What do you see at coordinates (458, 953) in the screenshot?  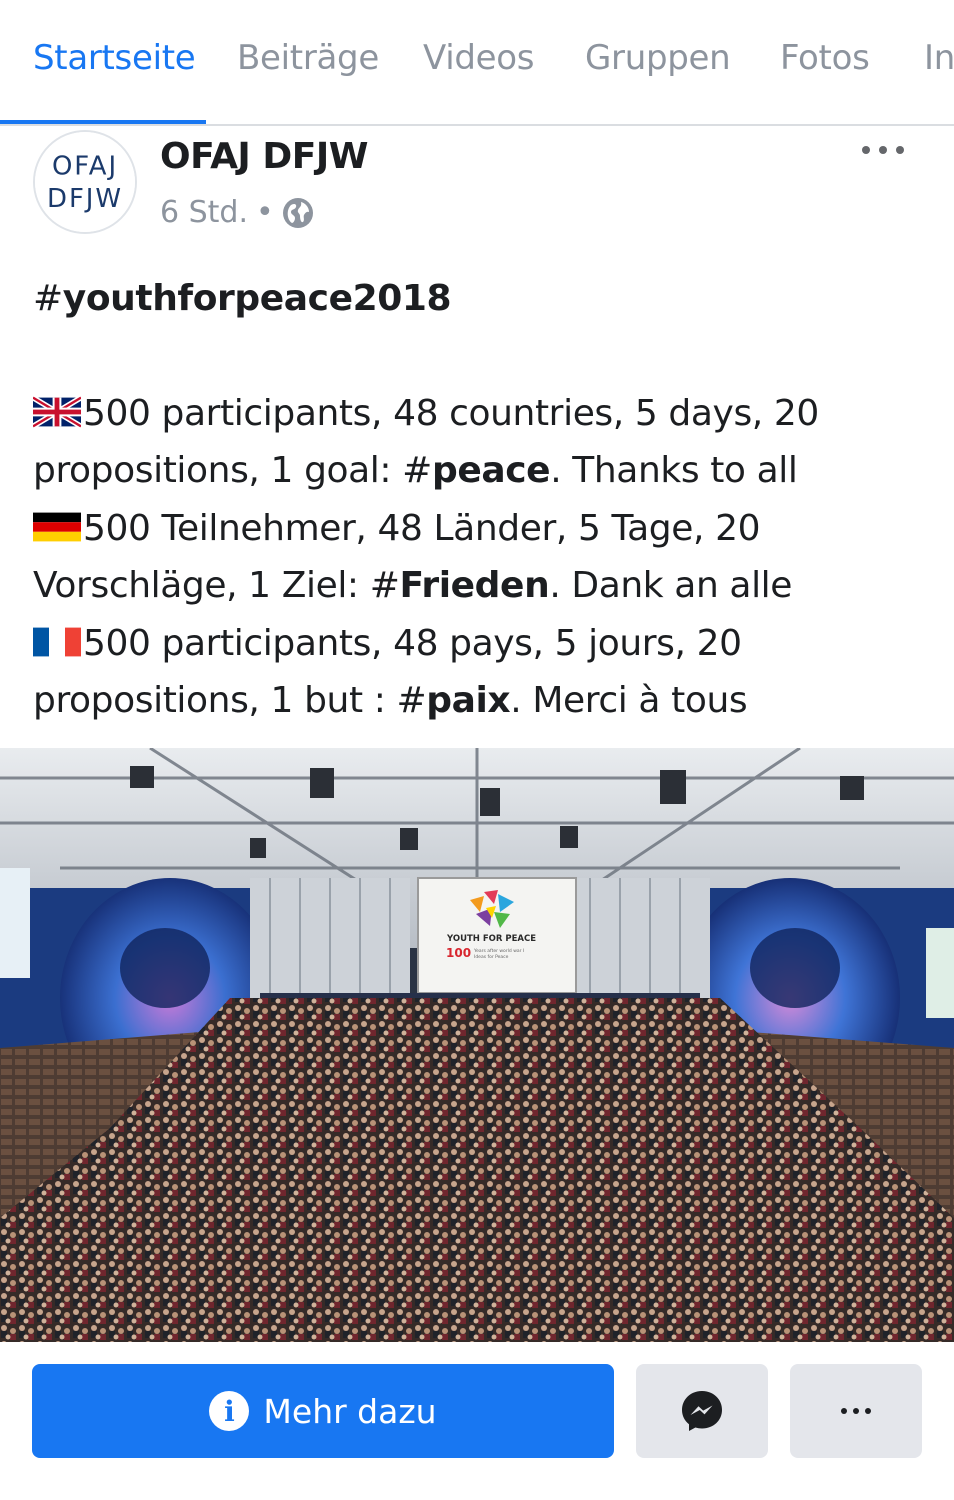 I see `svg-text: 100` at bounding box center [458, 953].